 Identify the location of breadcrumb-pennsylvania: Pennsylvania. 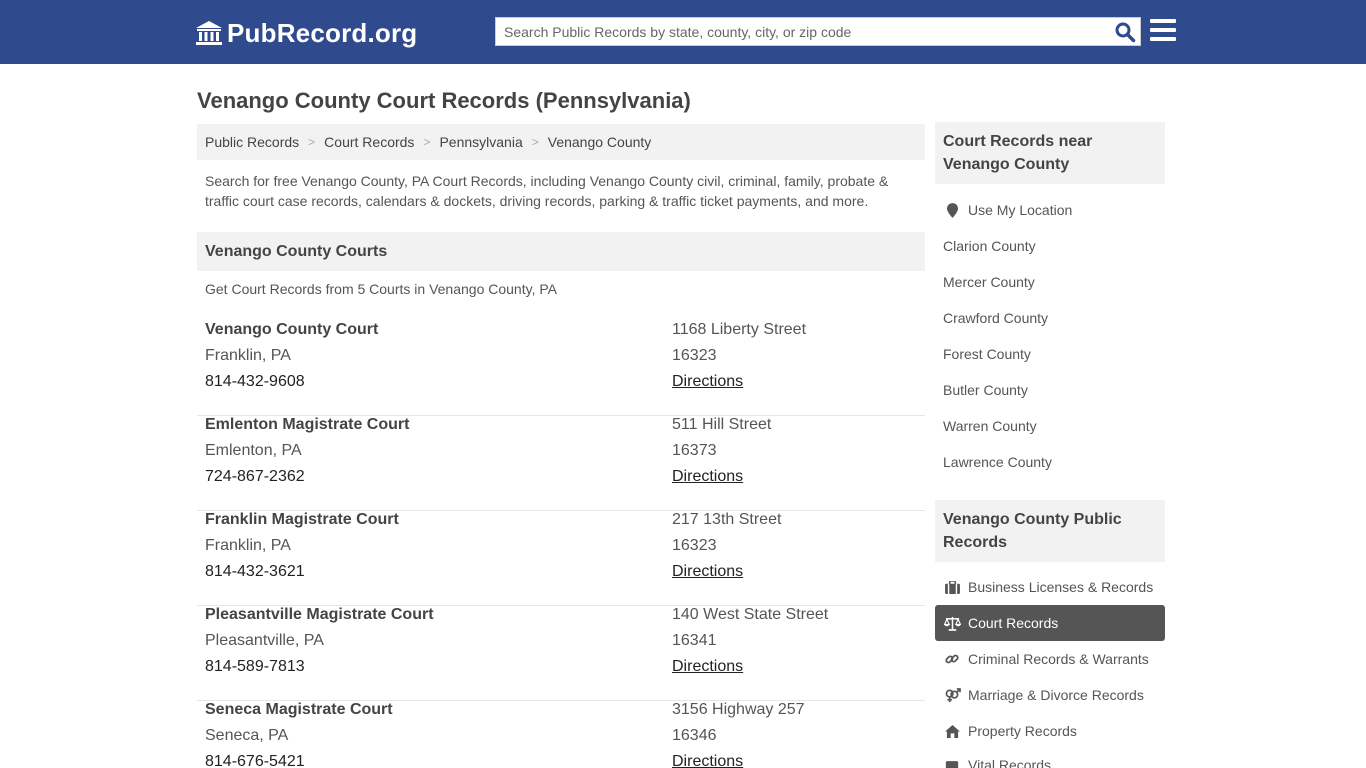
(480, 142).